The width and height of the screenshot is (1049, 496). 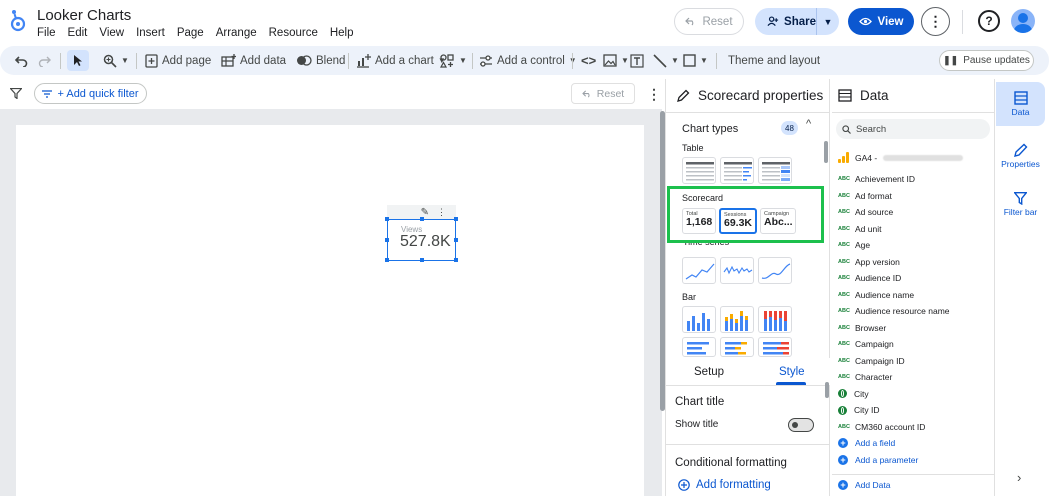 What do you see at coordinates (808, 124) in the screenshot?
I see `chevron-up-icon: ^` at bounding box center [808, 124].